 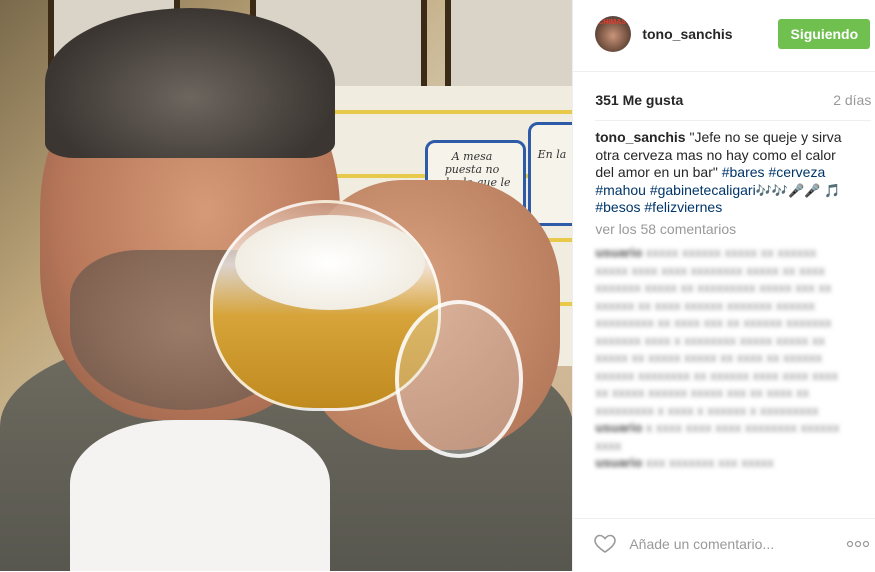 I want to click on comment-input, so click(x=722, y=544).